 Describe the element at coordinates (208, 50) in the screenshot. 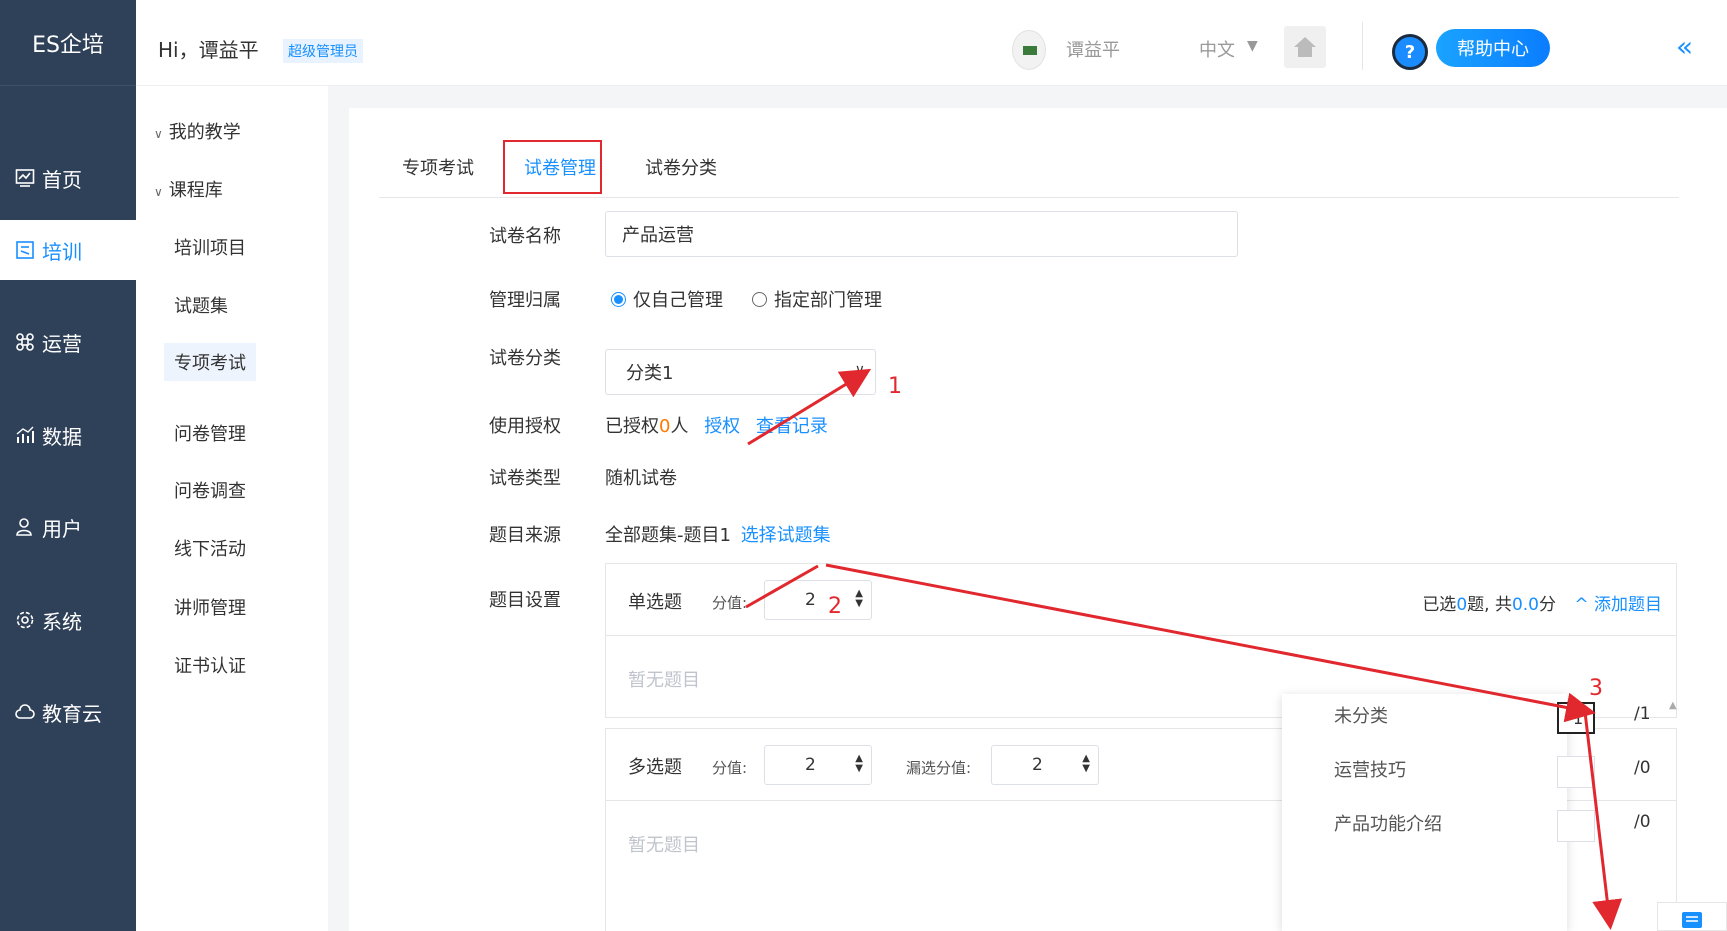

I see `greeting-text: Hi，谭益平` at that location.